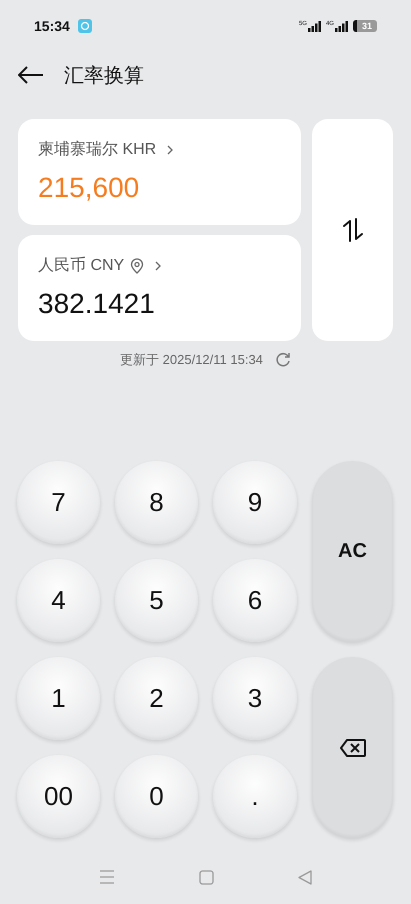  I want to click on digit-key: 5, so click(156, 600).